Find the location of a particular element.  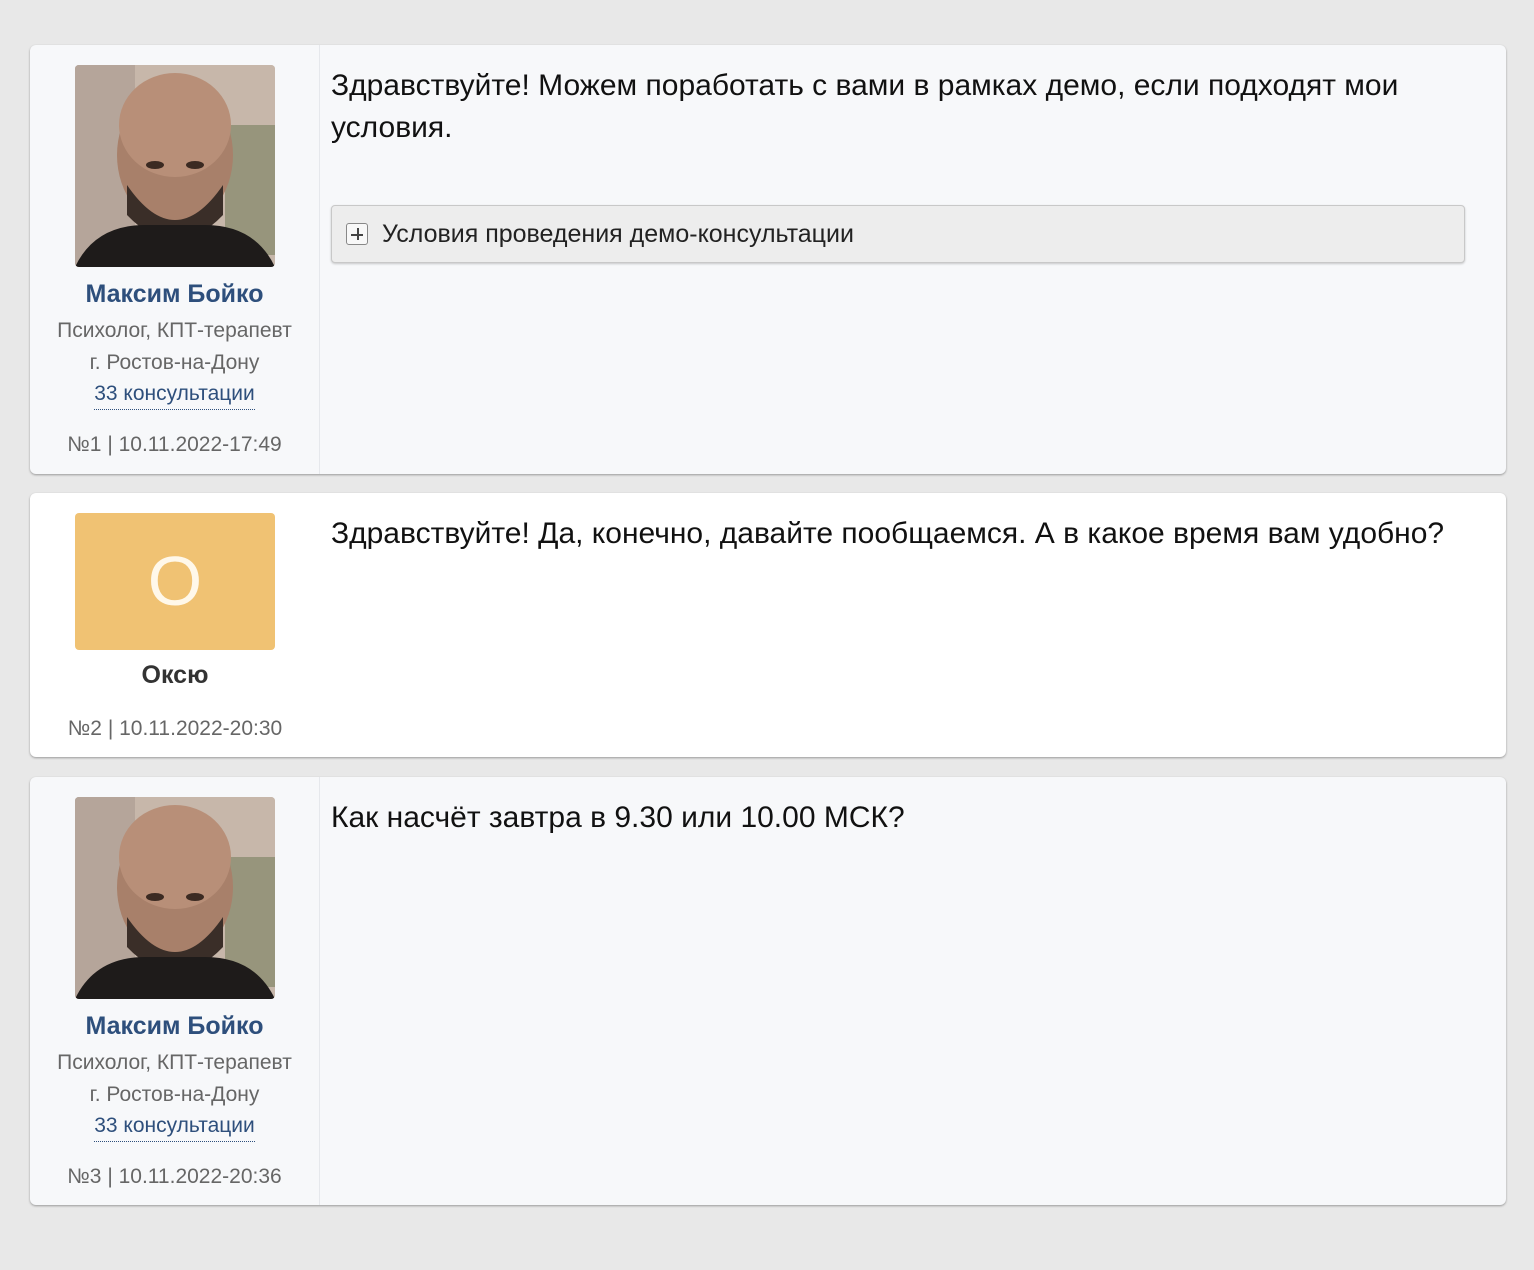

post-number-date: №3 | 10.11.2022-20:36 is located at coordinates (174, 1176).